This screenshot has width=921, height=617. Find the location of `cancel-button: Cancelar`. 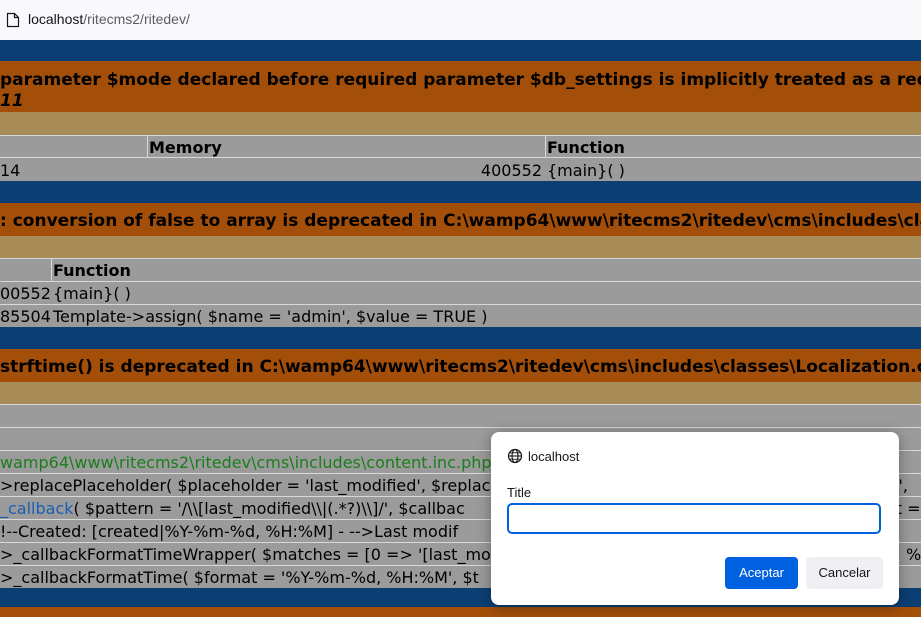

cancel-button: Cancelar is located at coordinates (844, 573).